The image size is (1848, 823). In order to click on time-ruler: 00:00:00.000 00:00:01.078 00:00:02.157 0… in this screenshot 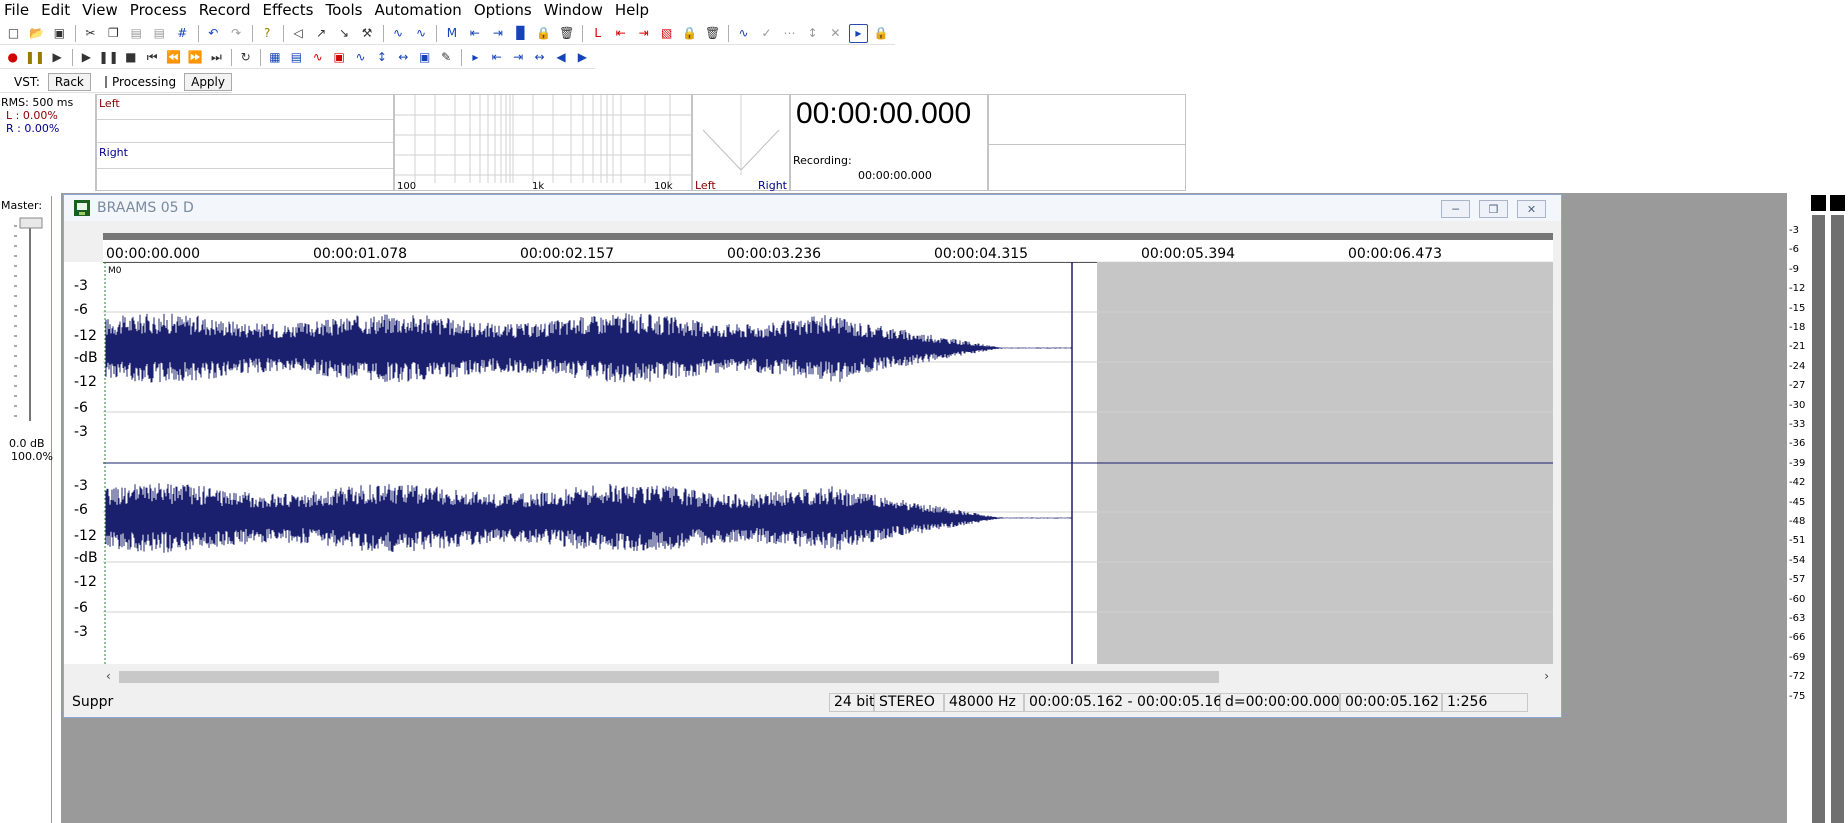, I will do `click(828, 247)`.